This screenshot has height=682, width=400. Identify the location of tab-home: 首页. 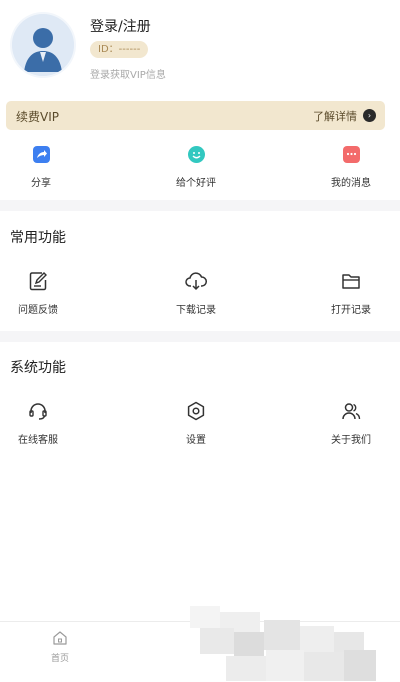
(60, 647).